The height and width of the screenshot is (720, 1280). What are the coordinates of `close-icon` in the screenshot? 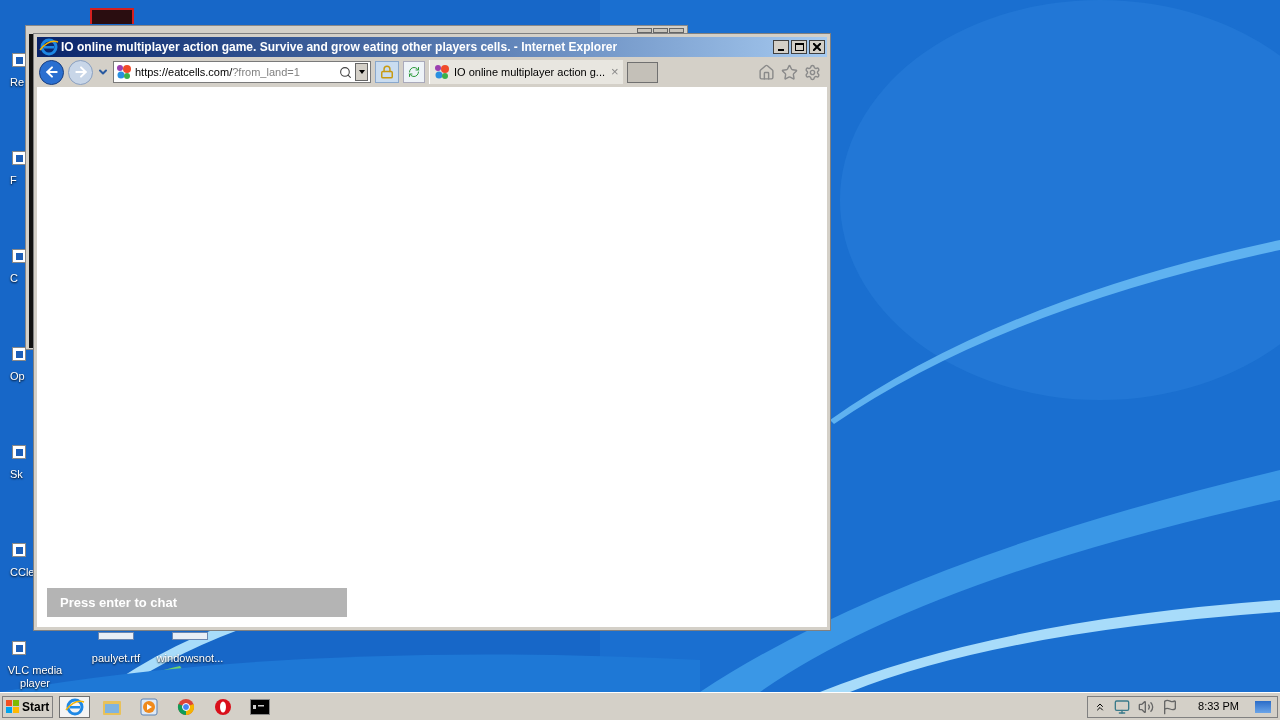 It's located at (817, 47).